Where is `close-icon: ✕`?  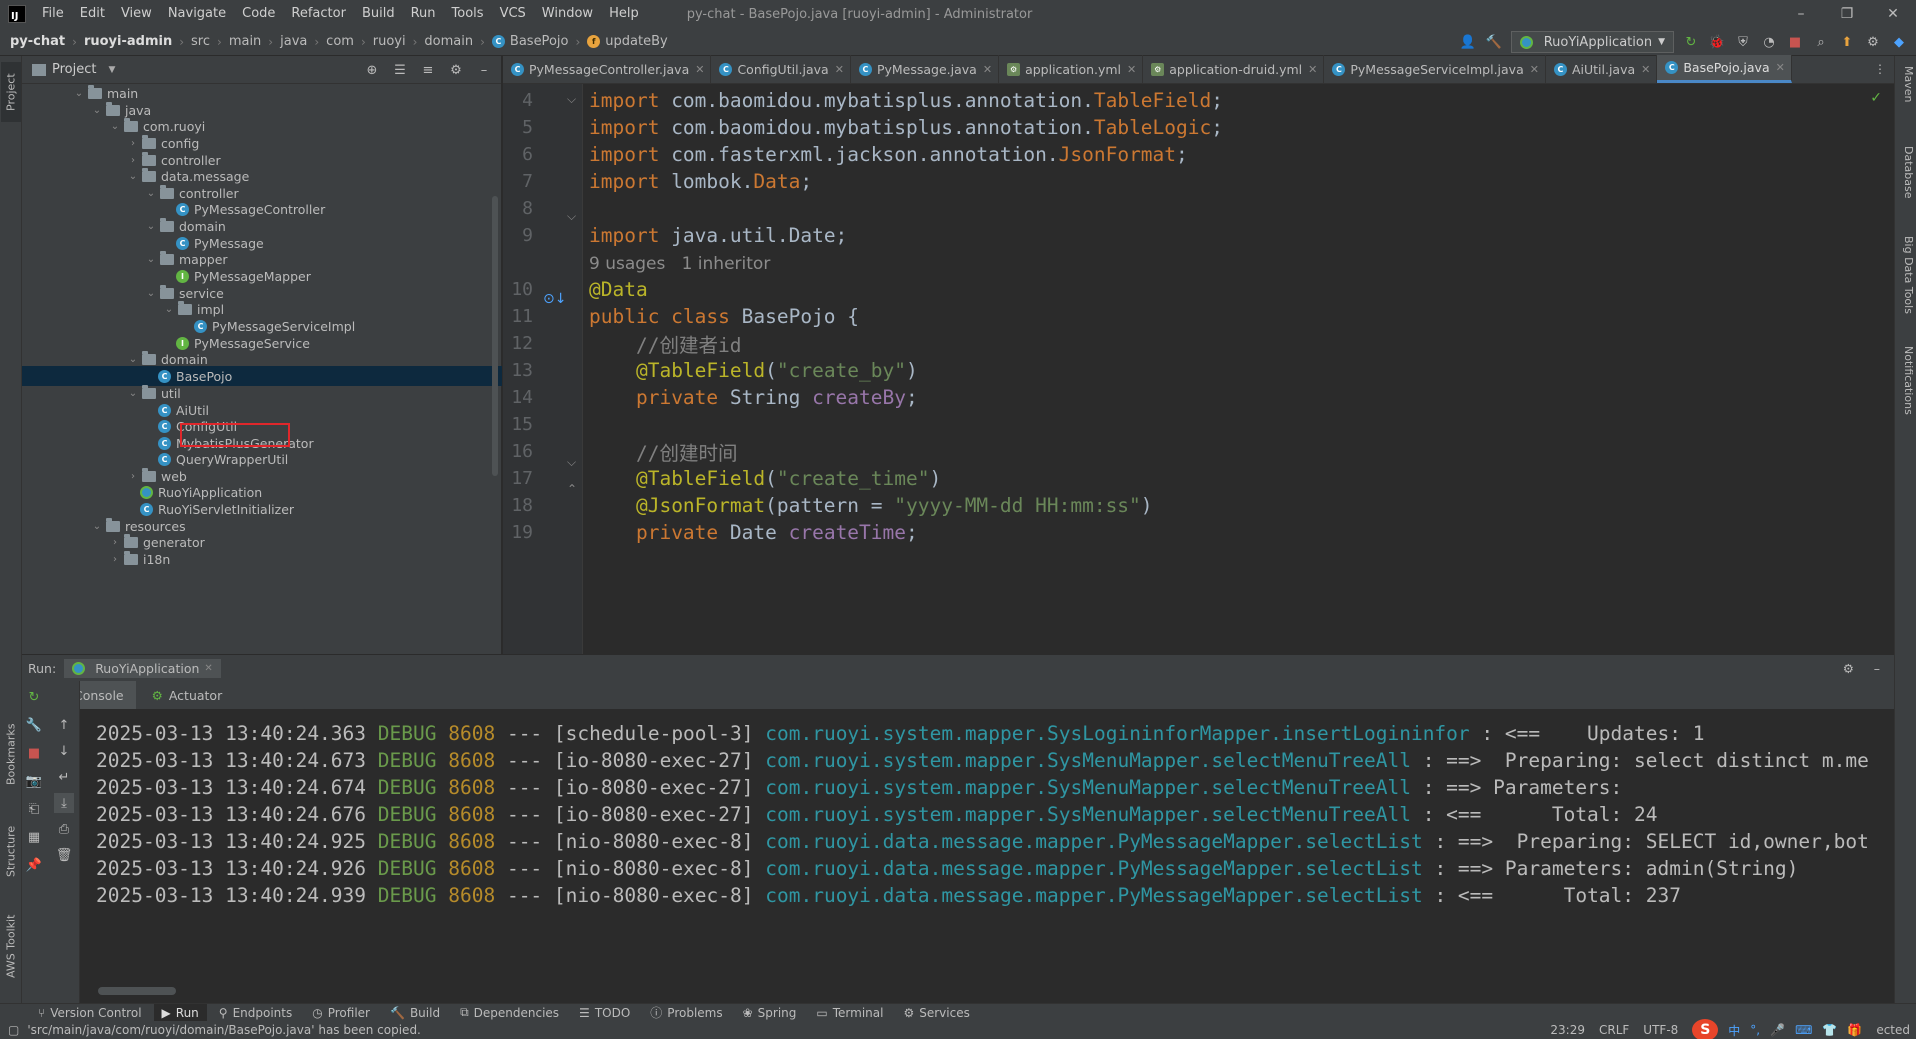
close-icon: ✕ is located at coordinates (208, 668).